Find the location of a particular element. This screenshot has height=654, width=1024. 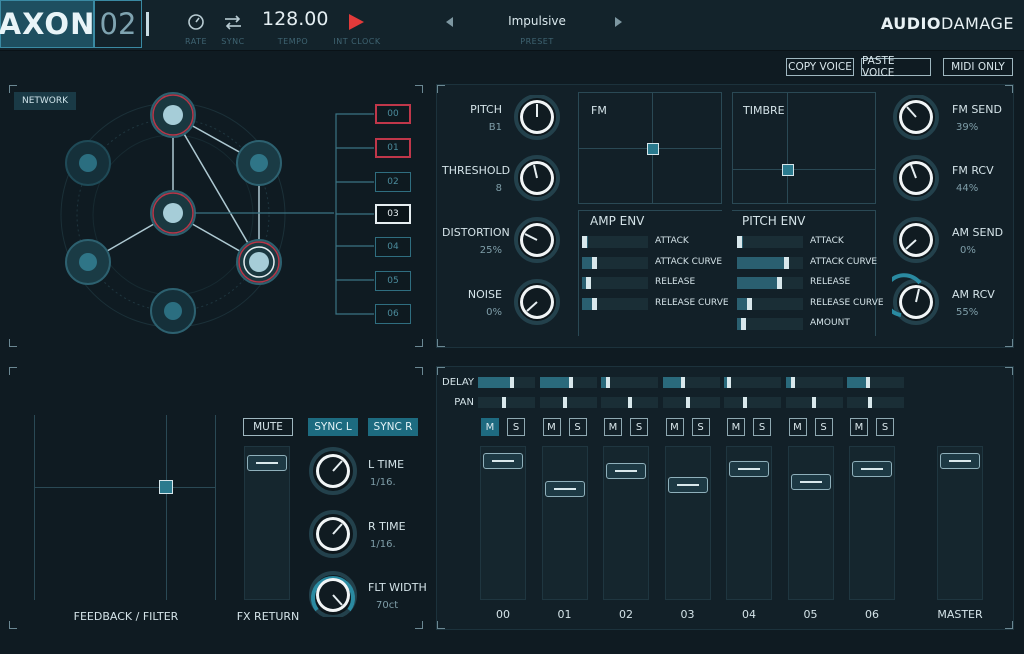

feedback-filter-pad is located at coordinates (125, 507).